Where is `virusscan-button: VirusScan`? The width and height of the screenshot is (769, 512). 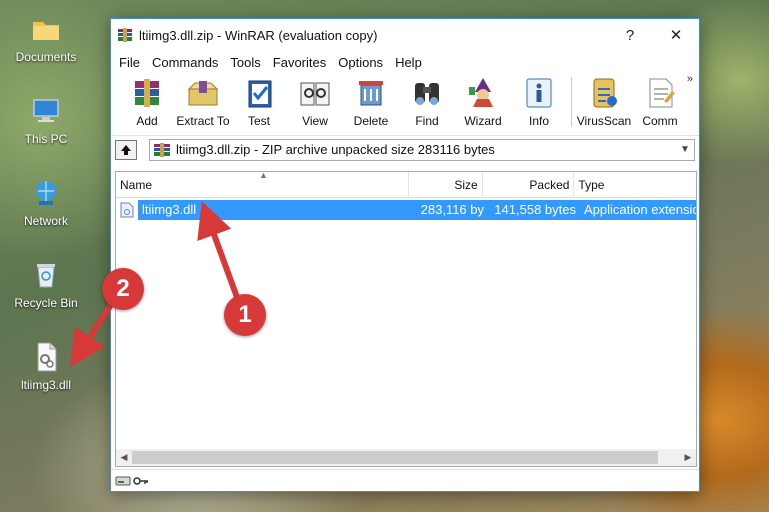 virusscan-button: VirusScan is located at coordinates (604, 100).